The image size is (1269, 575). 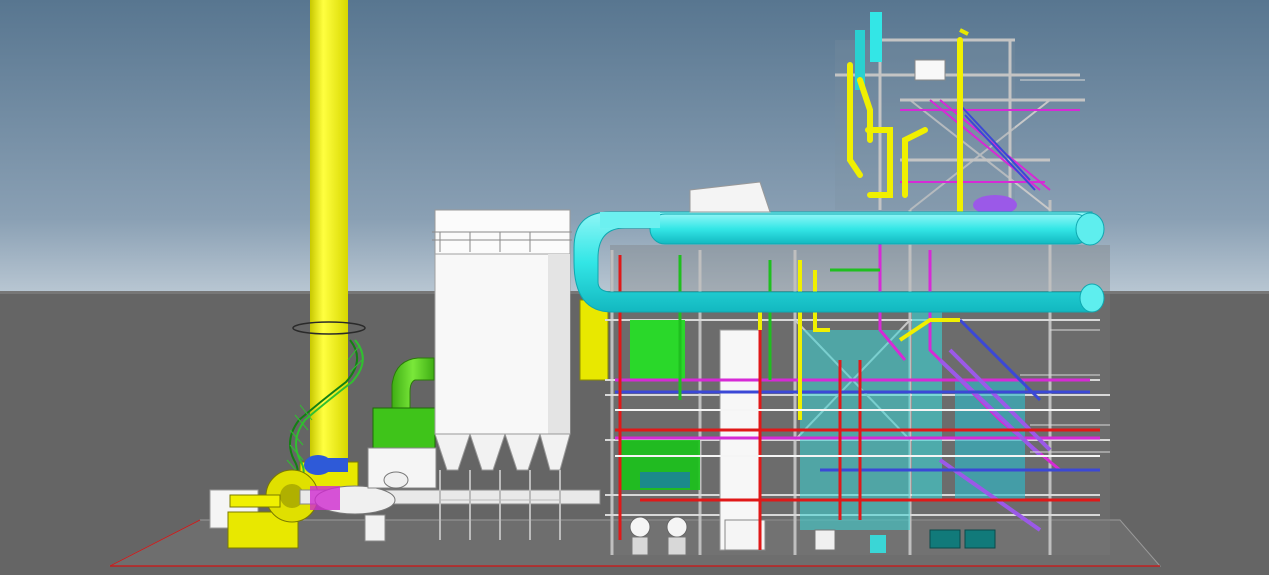 What do you see at coordinates (594, 340) in the screenshot?
I see `yellow-duct` at bounding box center [594, 340].